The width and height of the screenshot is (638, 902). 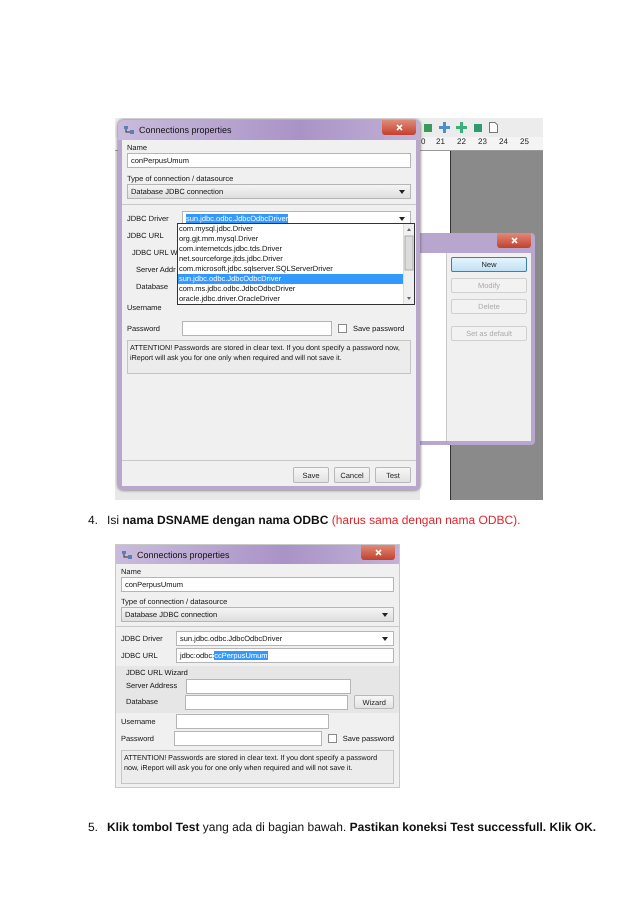 I want to click on step-number: 5., so click(x=94, y=827).